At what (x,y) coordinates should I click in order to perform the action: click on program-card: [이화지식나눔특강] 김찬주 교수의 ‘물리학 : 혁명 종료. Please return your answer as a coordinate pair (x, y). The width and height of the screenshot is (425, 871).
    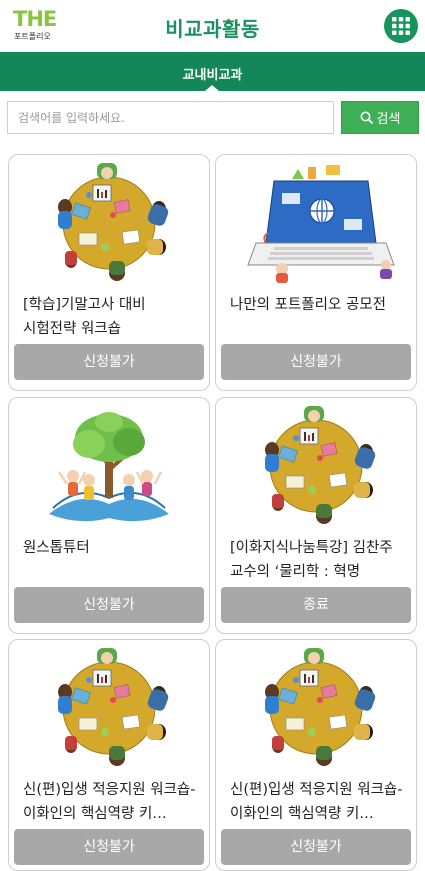
    Looking at the image, I should click on (316, 515).